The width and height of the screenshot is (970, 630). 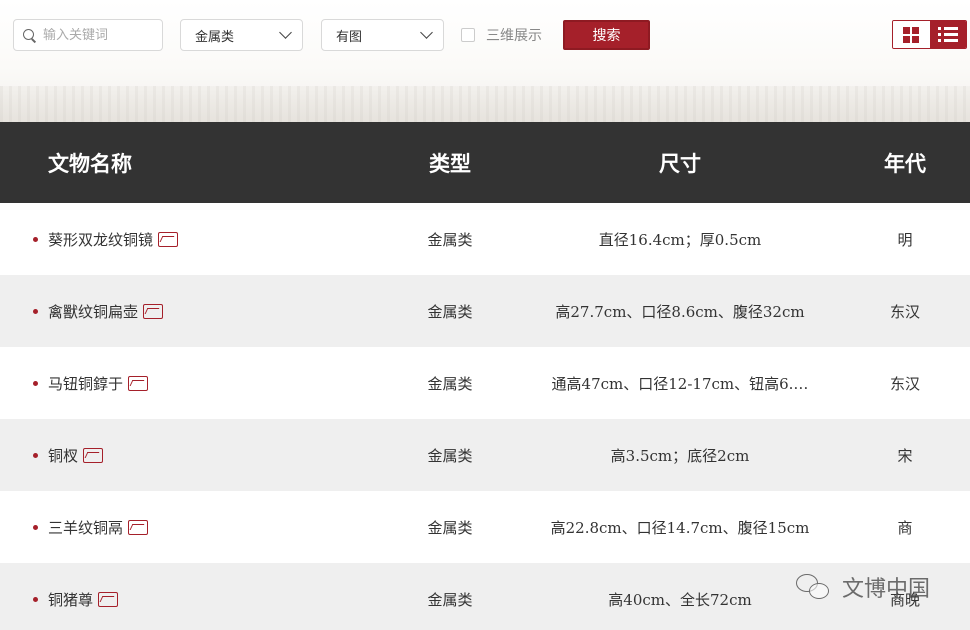 I want to click on three-d-toggle: 三维展示, so click(x=501, y=35).